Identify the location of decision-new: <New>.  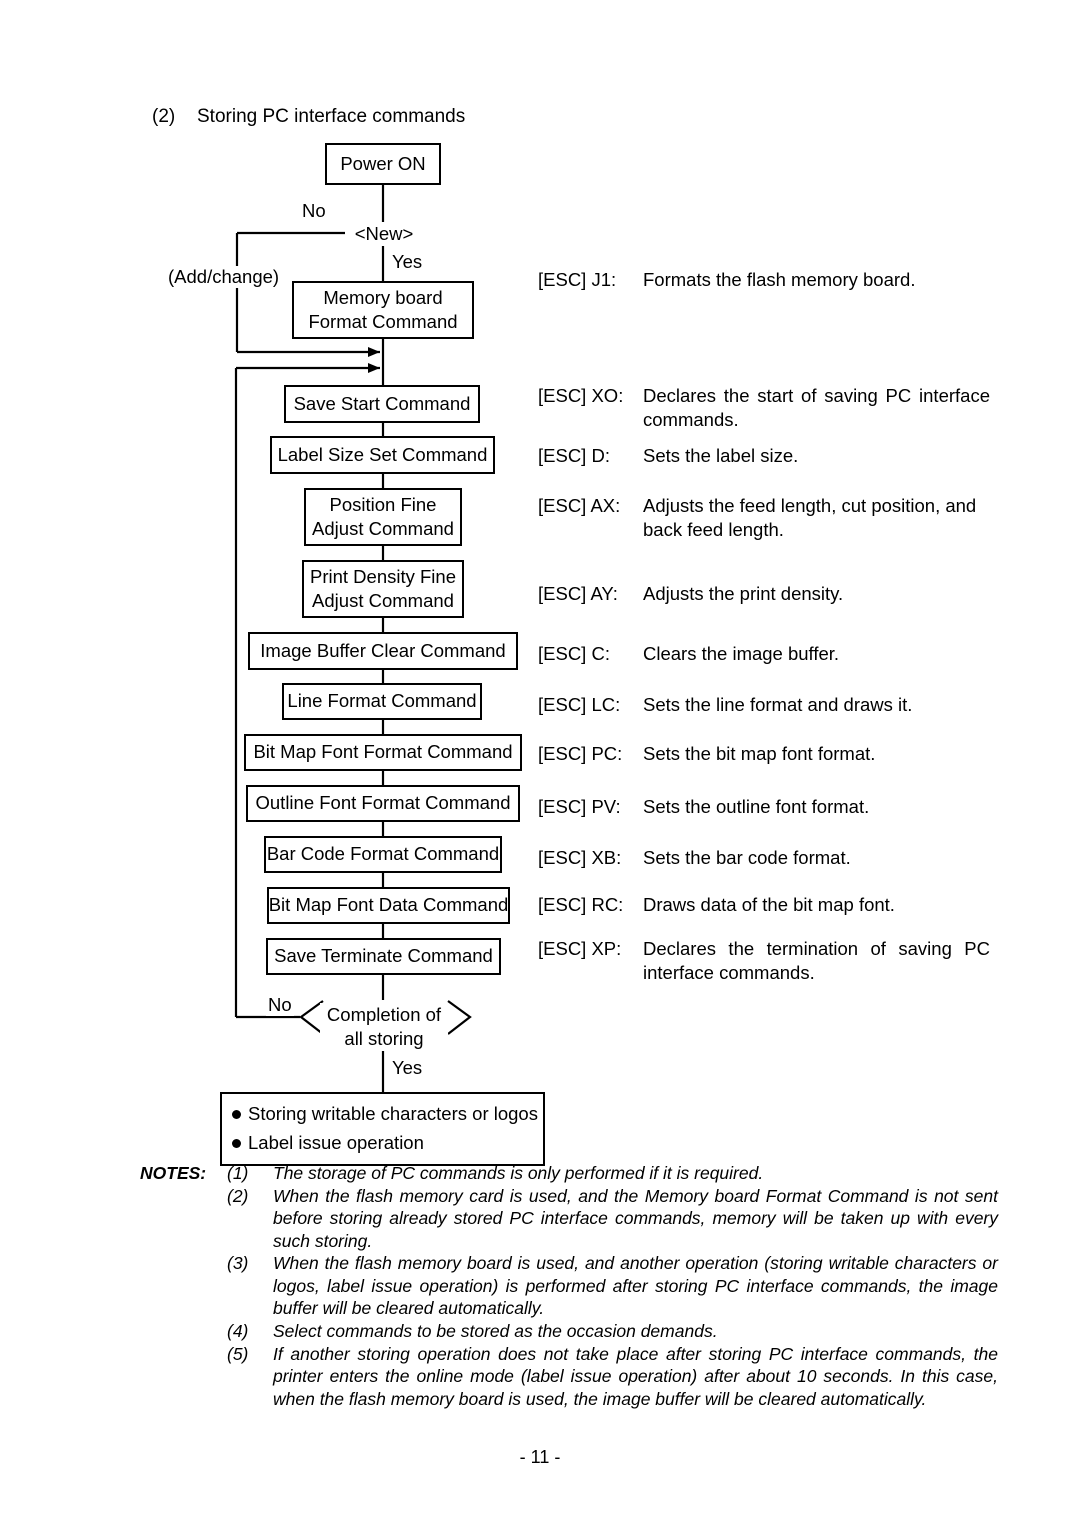
(384, 234).